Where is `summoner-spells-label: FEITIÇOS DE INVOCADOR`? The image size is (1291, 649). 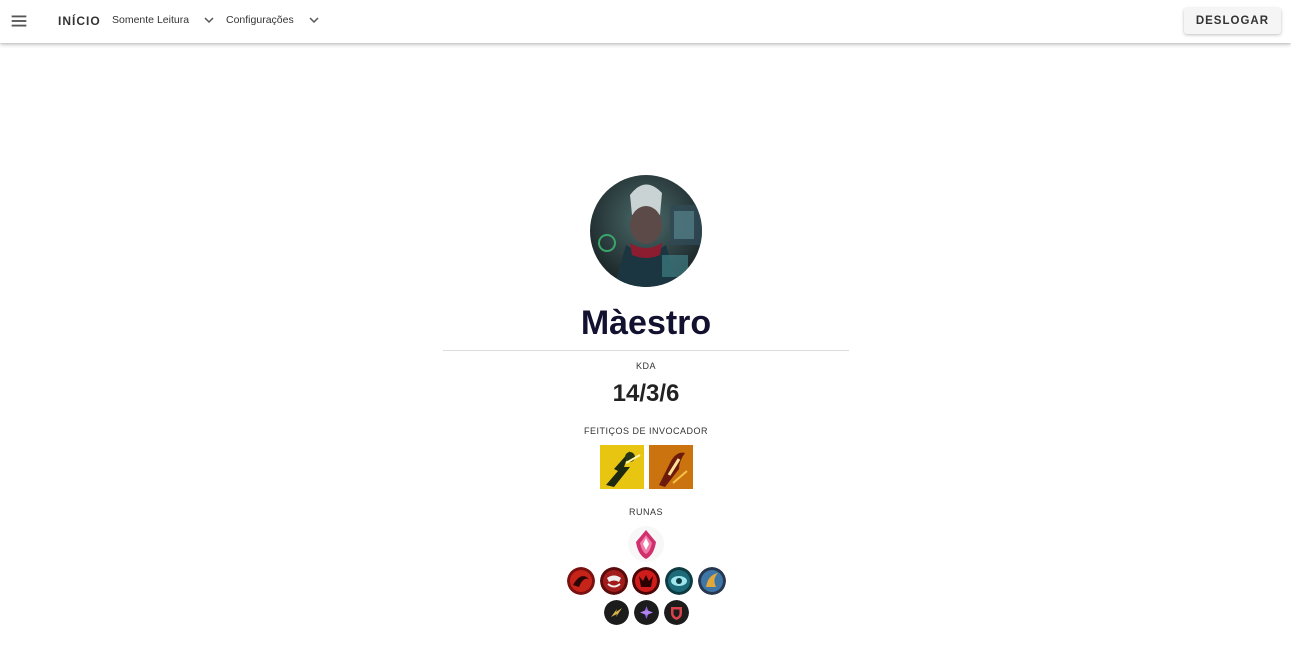
summoner-spells-label: FEITIÇOS DE INVOCADOR is located at coordinates (645, 431).